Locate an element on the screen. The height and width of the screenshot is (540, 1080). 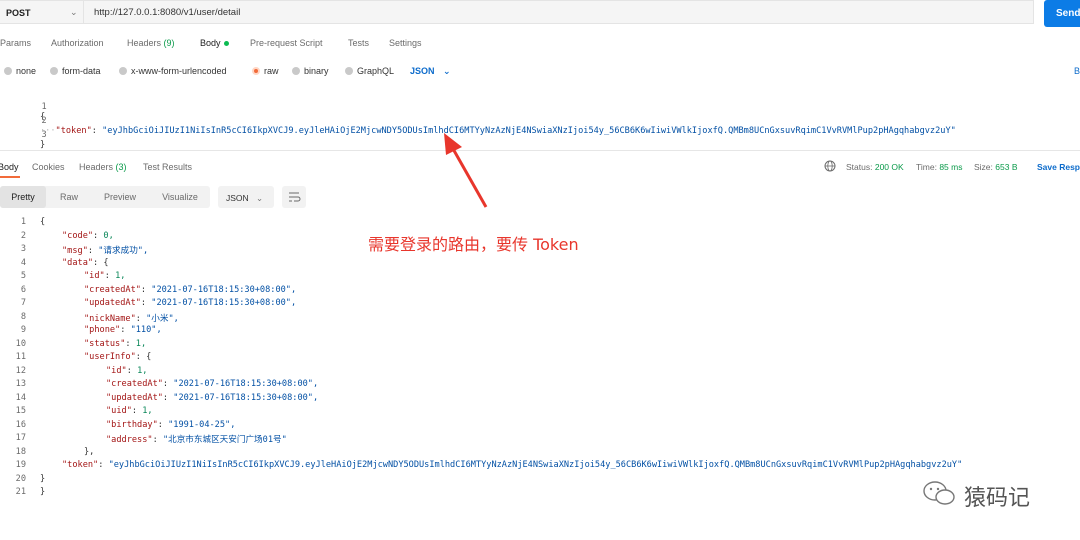
line-number: 13 is located at coordinates (20, 384).